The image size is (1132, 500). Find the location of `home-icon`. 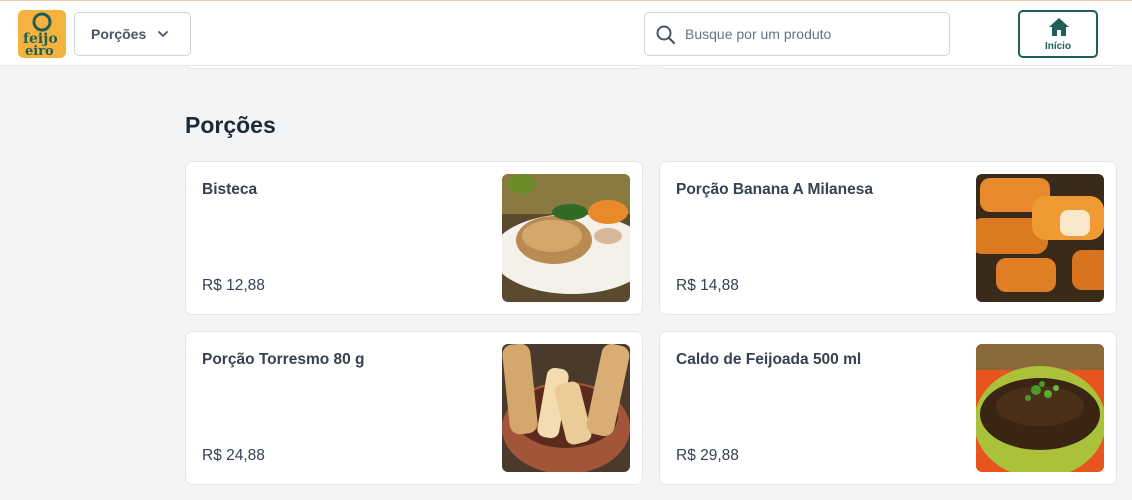

home-icon is located at coordinates (1059, 29).